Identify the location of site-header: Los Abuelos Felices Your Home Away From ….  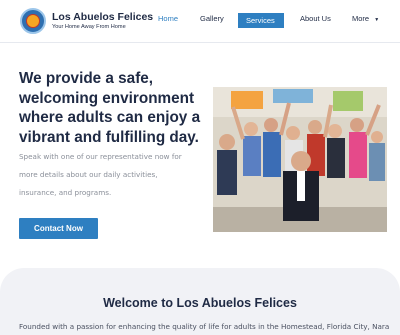
(200, 21).